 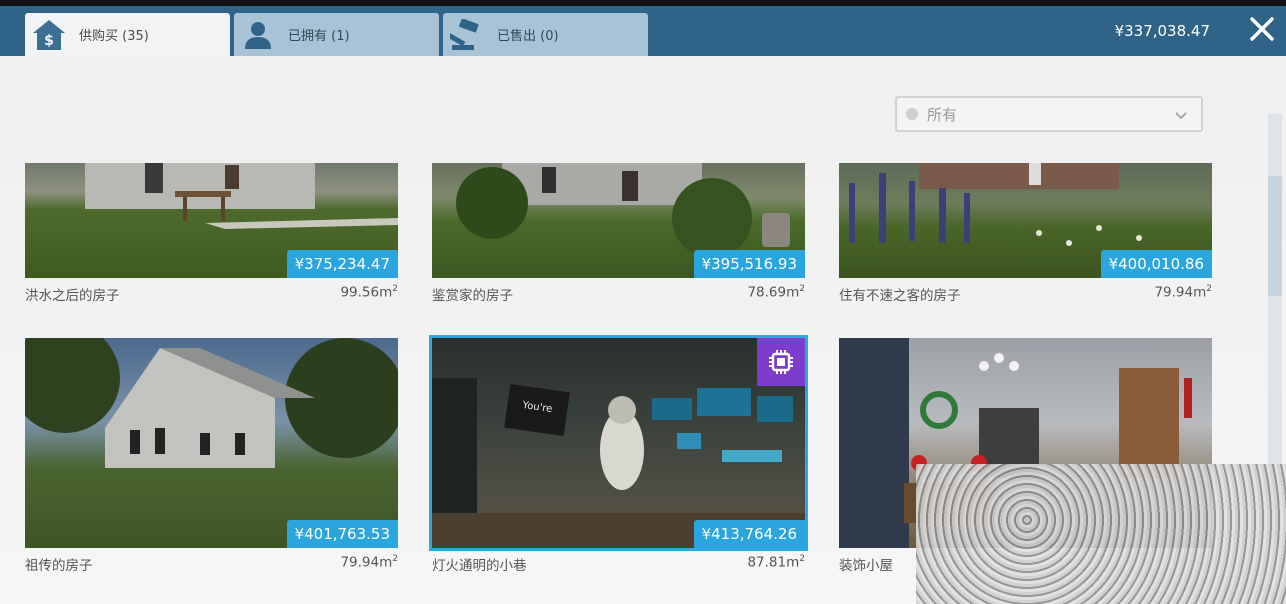 I want to click on tab-owned: 已拥有 (1), so click(x=336, y=34).